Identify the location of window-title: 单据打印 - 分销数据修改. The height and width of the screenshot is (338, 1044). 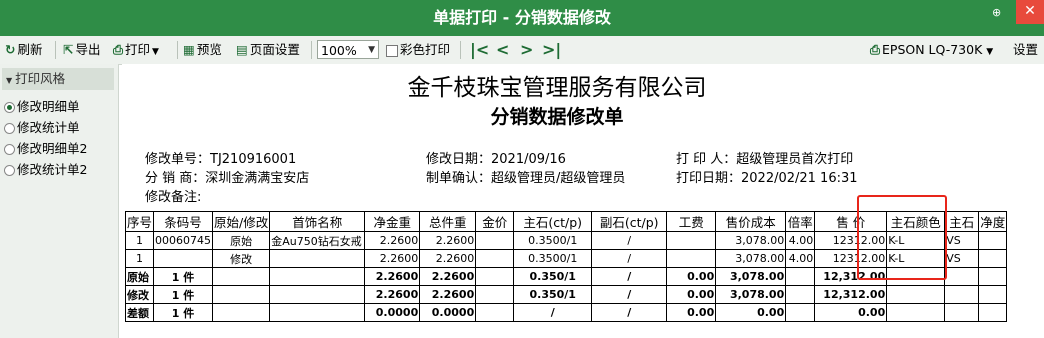
(522, 17).